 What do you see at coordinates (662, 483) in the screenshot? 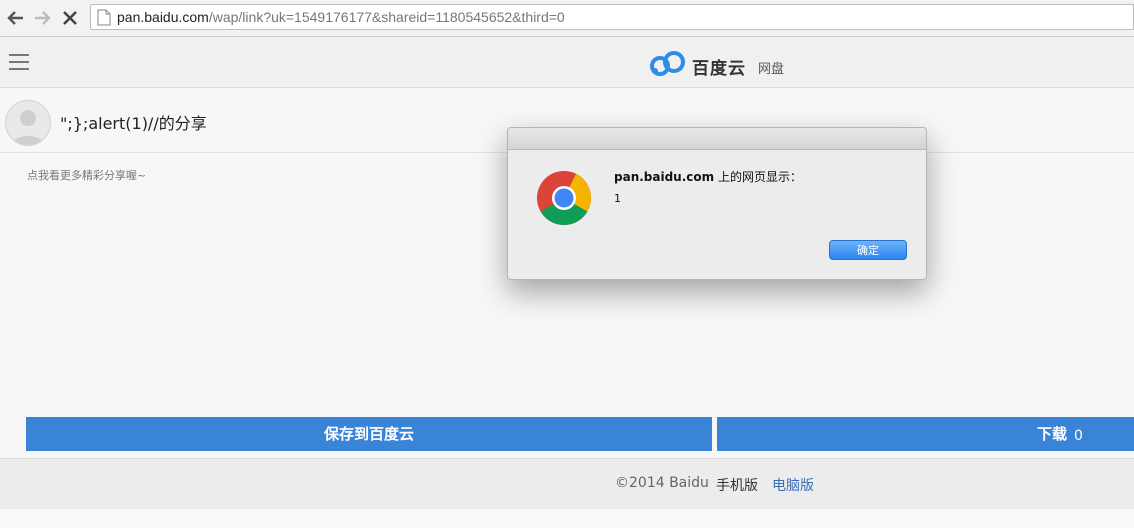
I see `footer-copyright: ©2014 Baidu` at bounding box center [662, 483].